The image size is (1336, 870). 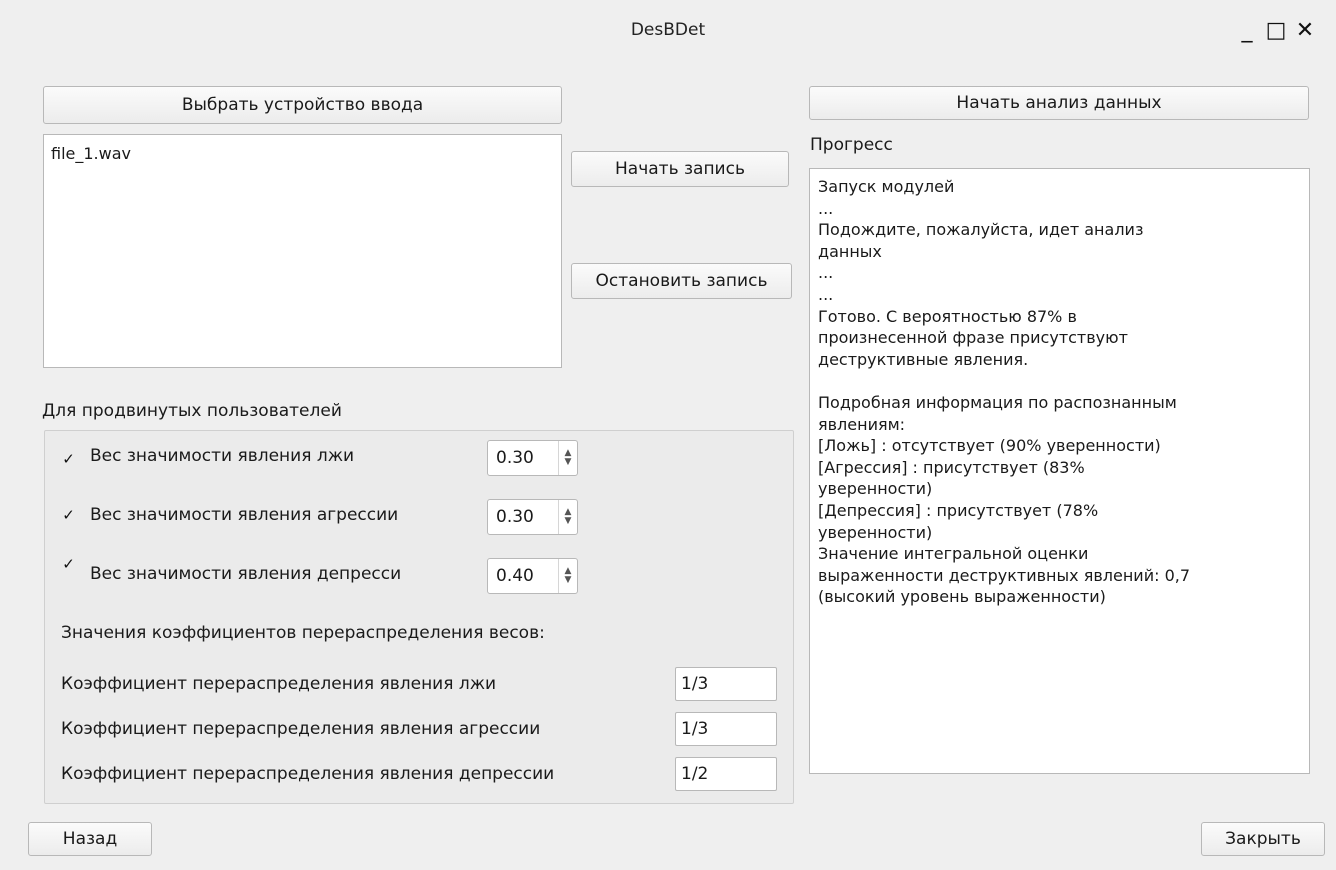 I want to click on start-recording-button: Начать запись, so click(x=680, y=169).